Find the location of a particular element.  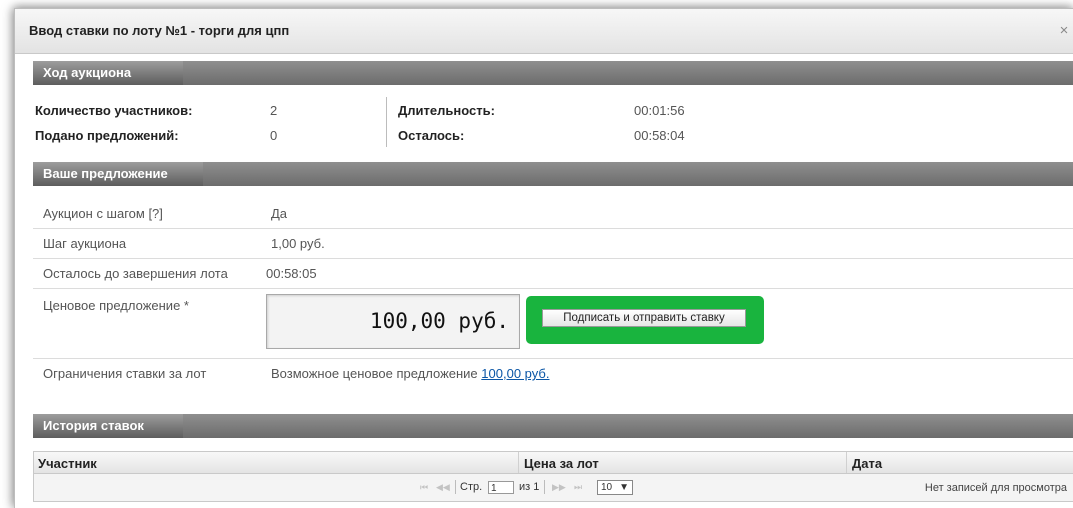

step-auction-value: Да is located at coordinates (279, 213).